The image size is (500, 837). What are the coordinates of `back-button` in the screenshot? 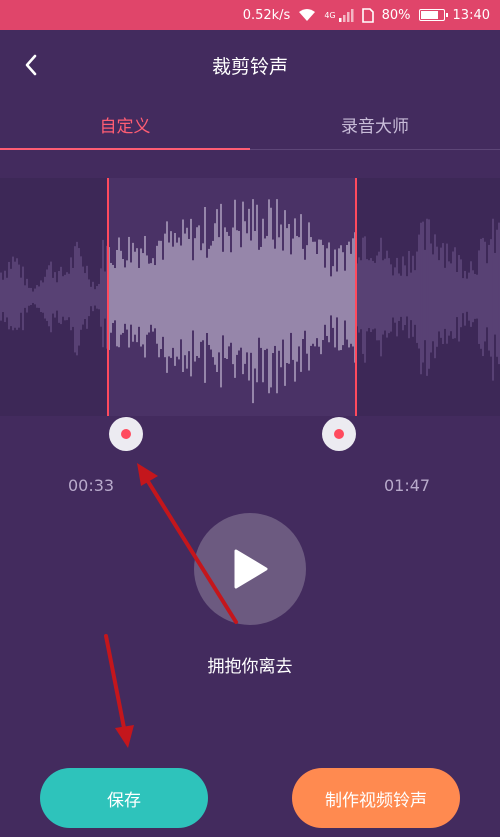 It's located at (31, 65).